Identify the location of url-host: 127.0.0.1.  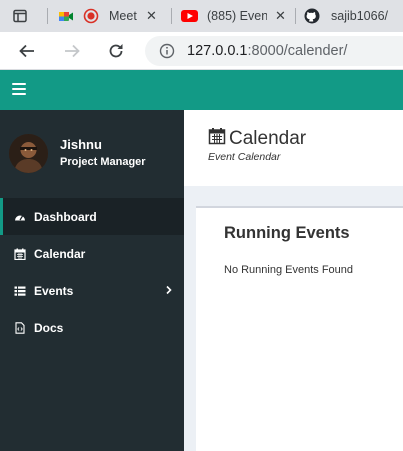
(217, 51).